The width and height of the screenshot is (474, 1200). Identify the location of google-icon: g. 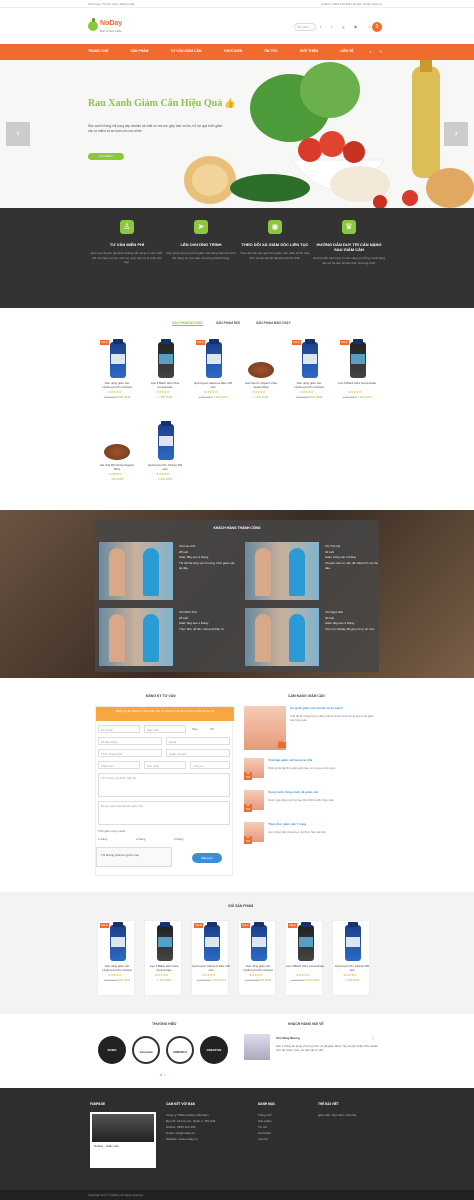
(343, 26).